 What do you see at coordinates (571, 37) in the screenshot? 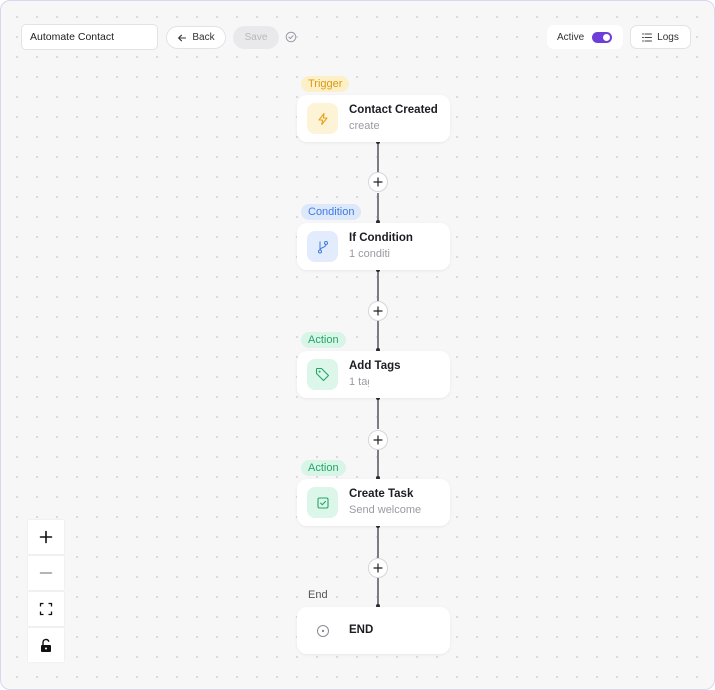
I see `active-label: Active` at bounding box center [571, 37].